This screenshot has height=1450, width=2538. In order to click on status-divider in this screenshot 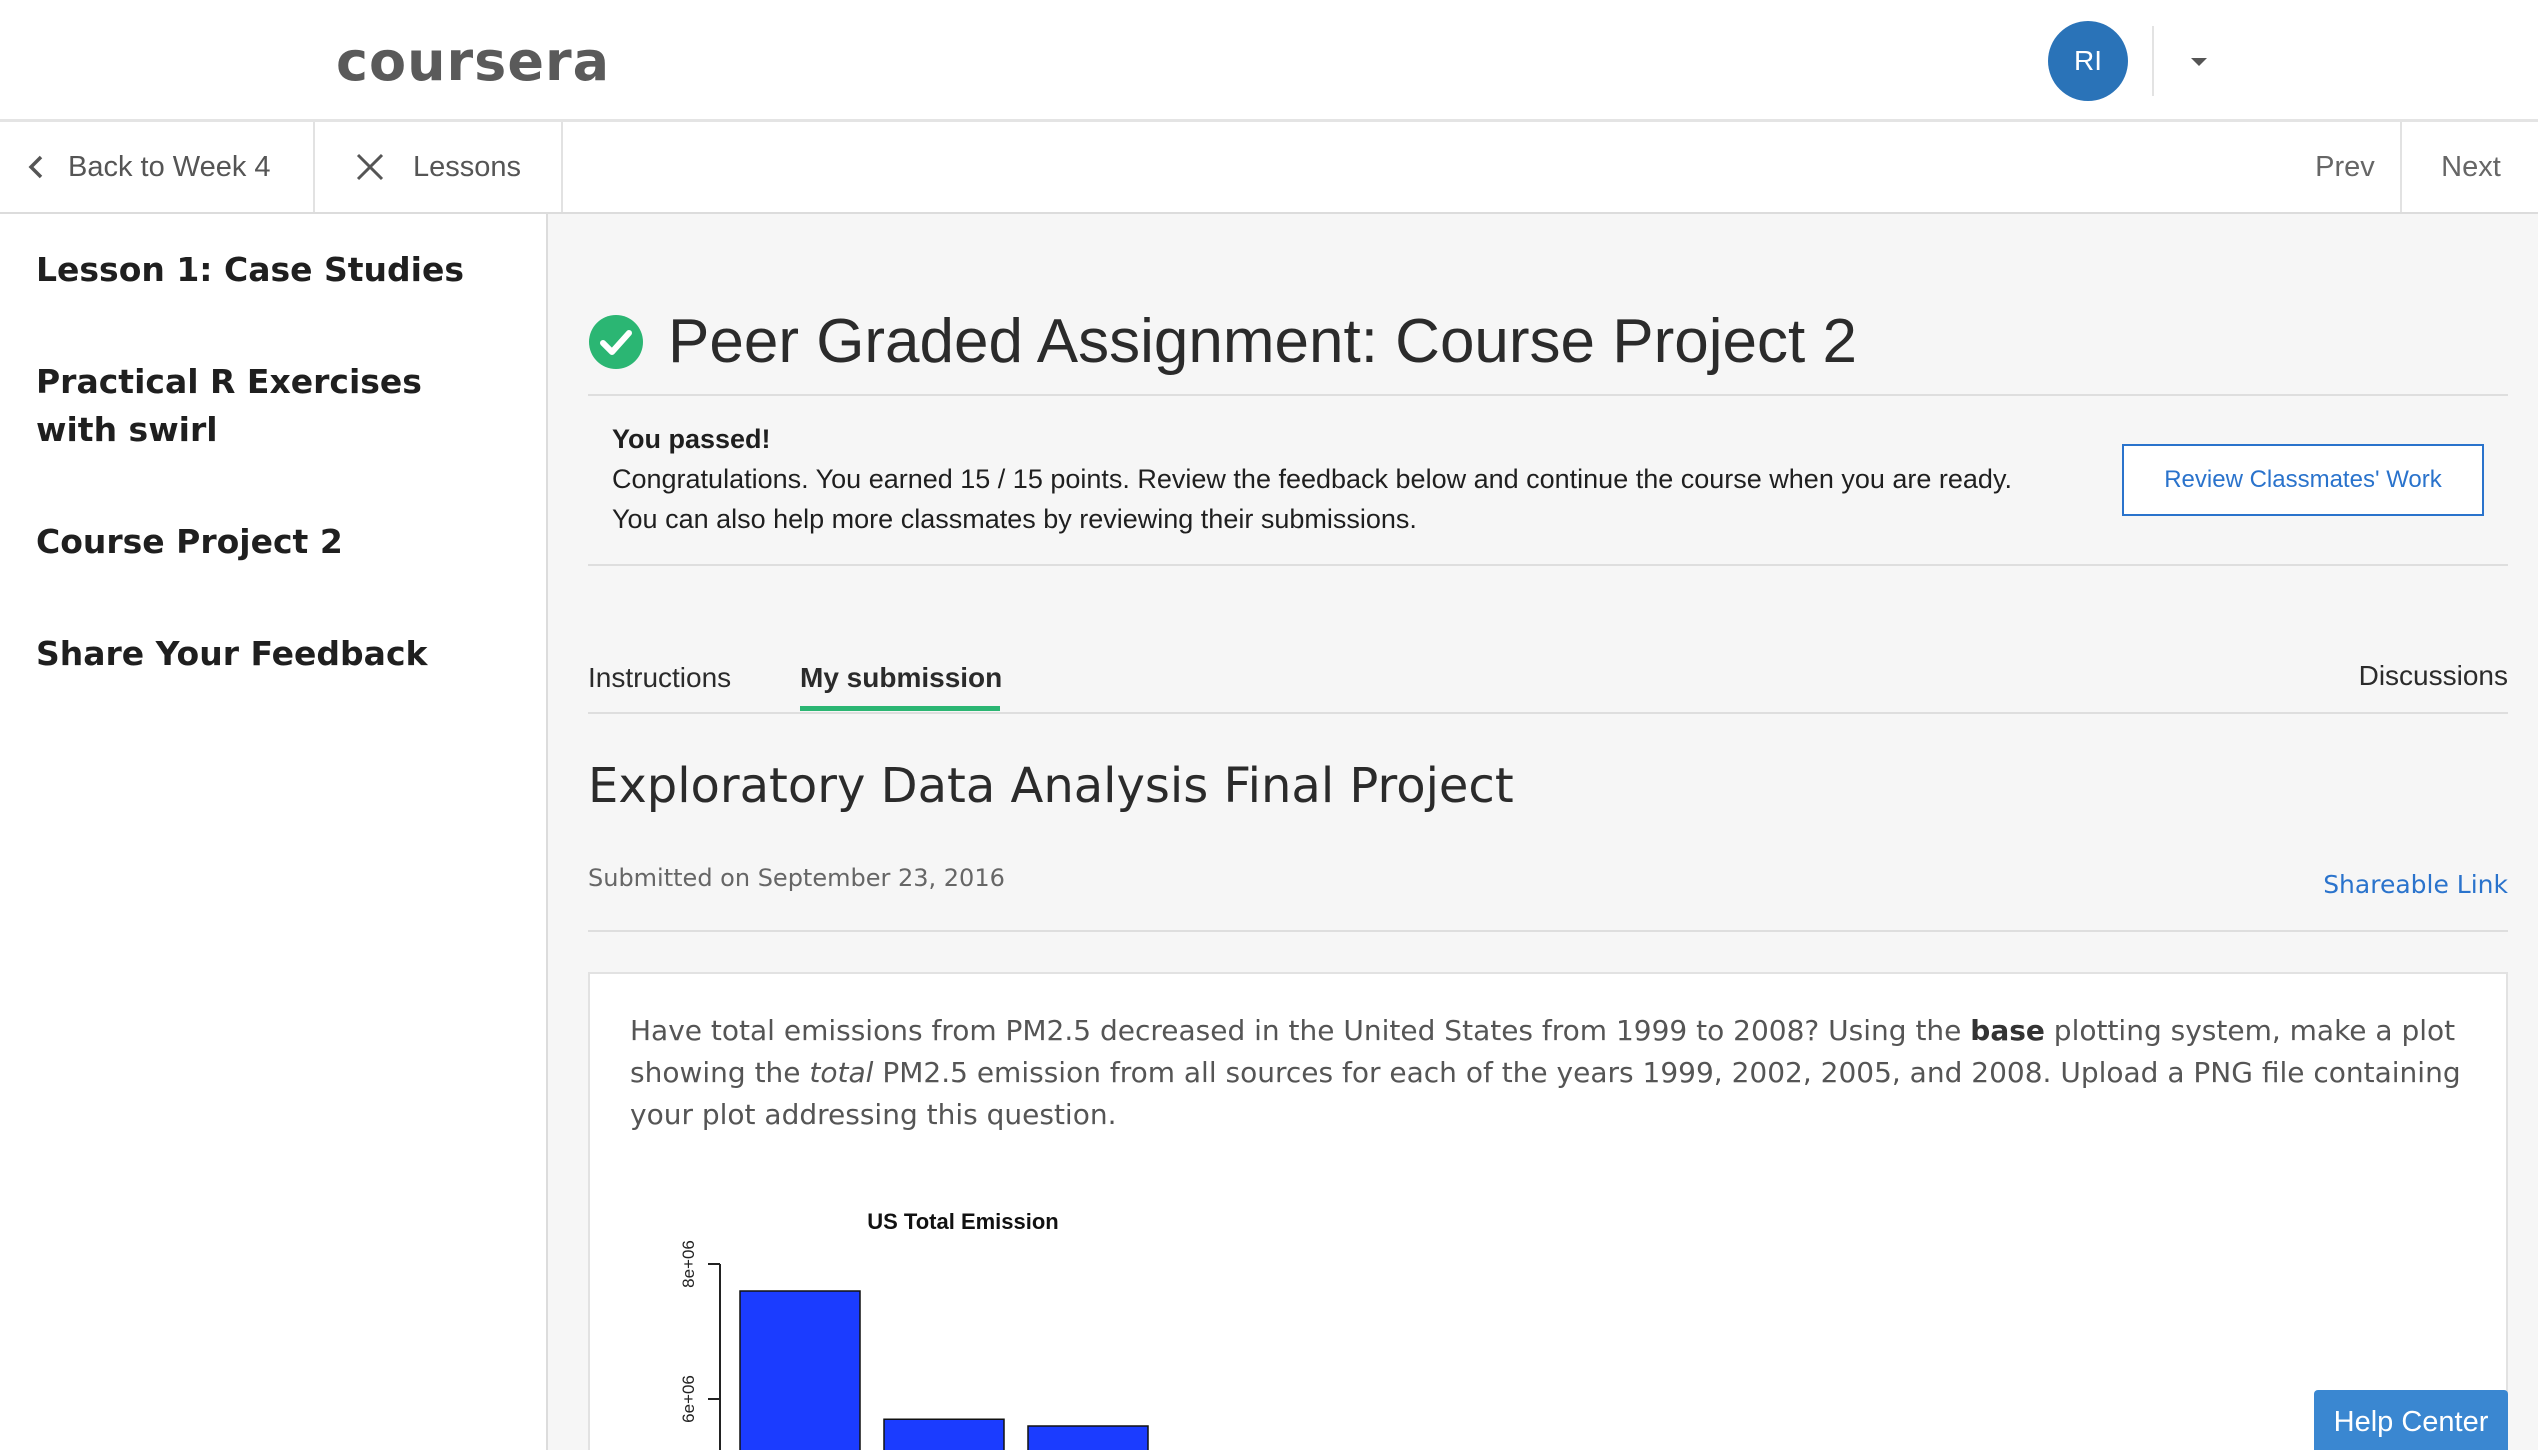, I will do `click(1548, 565)`.